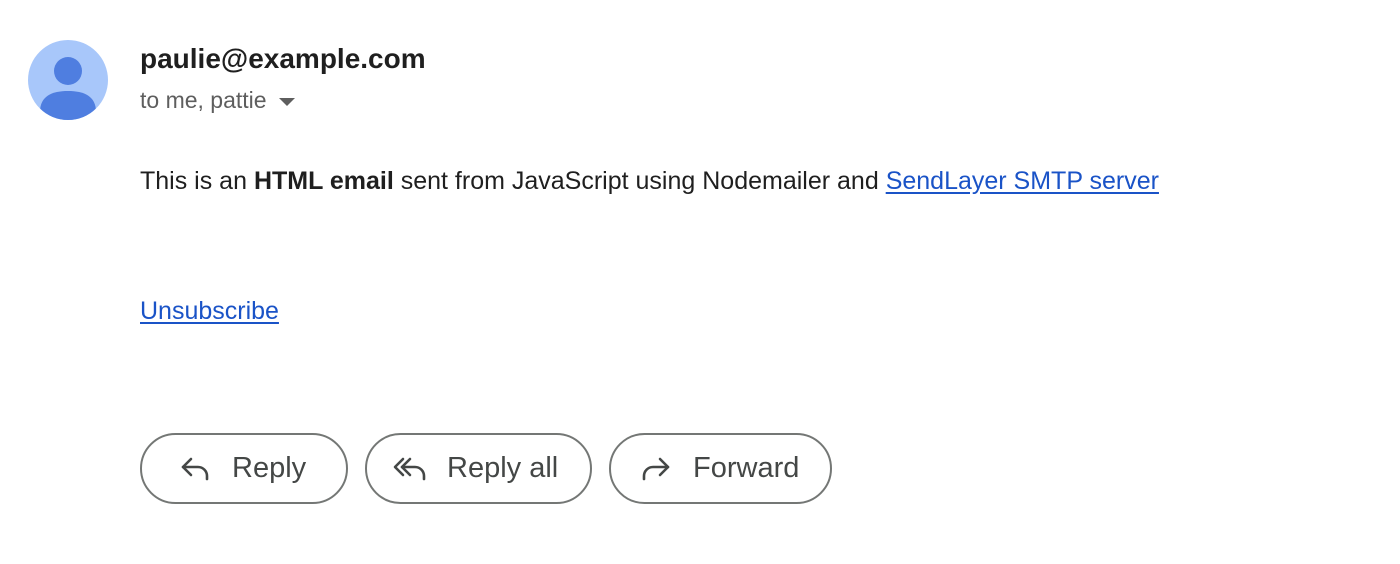 This screenshot has width=1400, height=564. Describe the element at coordinates (269, 468) in the screenshot. I see `reply-label: Reply` at that location.